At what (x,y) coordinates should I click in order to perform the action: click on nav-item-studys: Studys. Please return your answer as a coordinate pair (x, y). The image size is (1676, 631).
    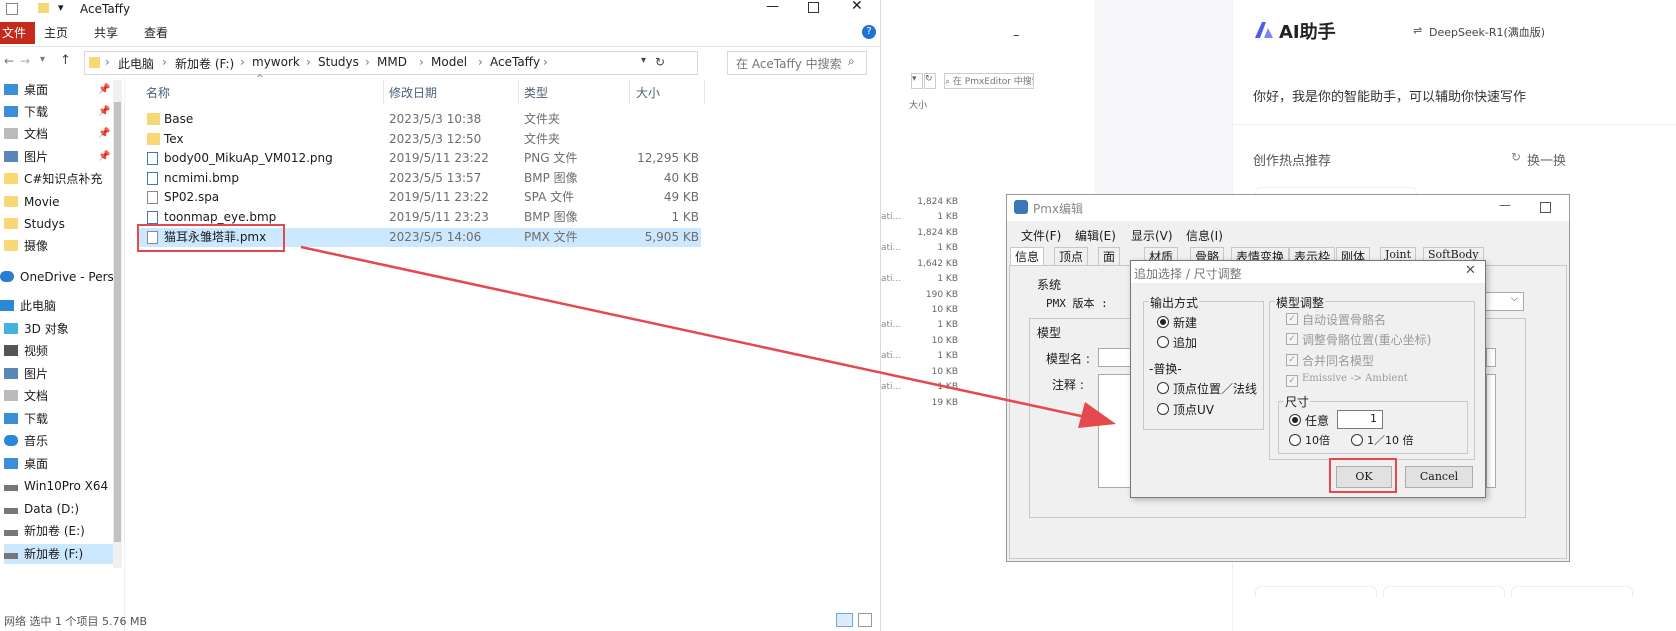
    Looking at the image, I should click on (62, 224).